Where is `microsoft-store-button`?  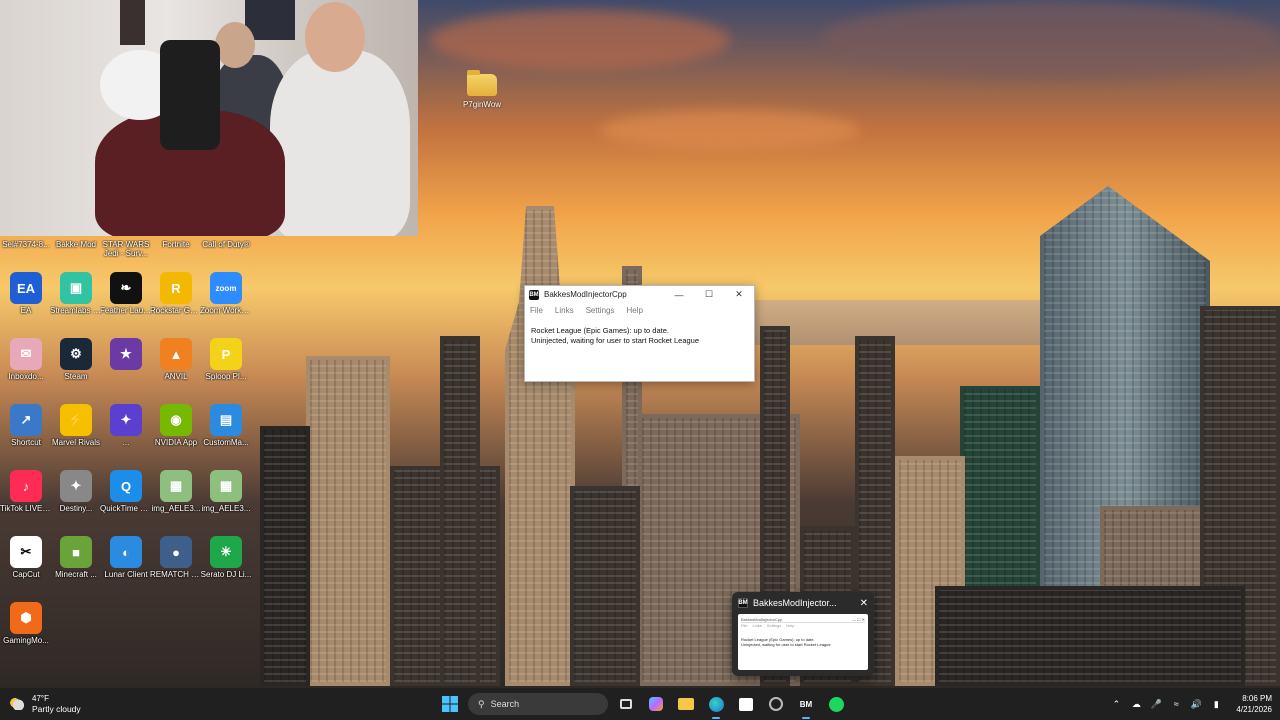 microsoft-store-button is located at coordinates (746, 704).